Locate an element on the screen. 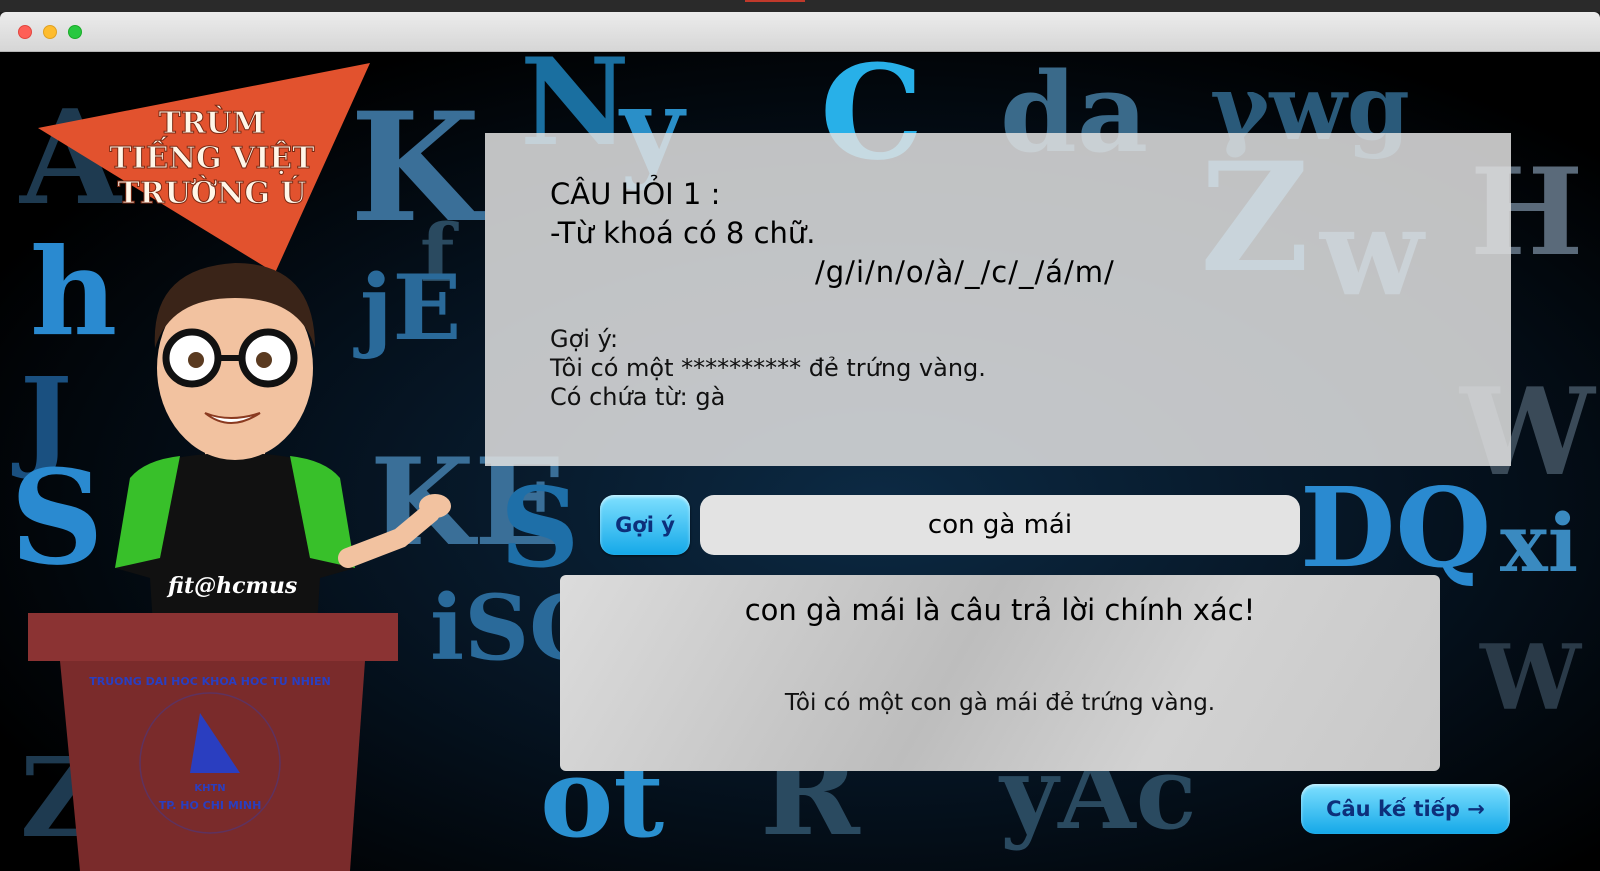 The image size is (1600, 871). hint-button: Gợi ý is located at coordinates (645, 525).